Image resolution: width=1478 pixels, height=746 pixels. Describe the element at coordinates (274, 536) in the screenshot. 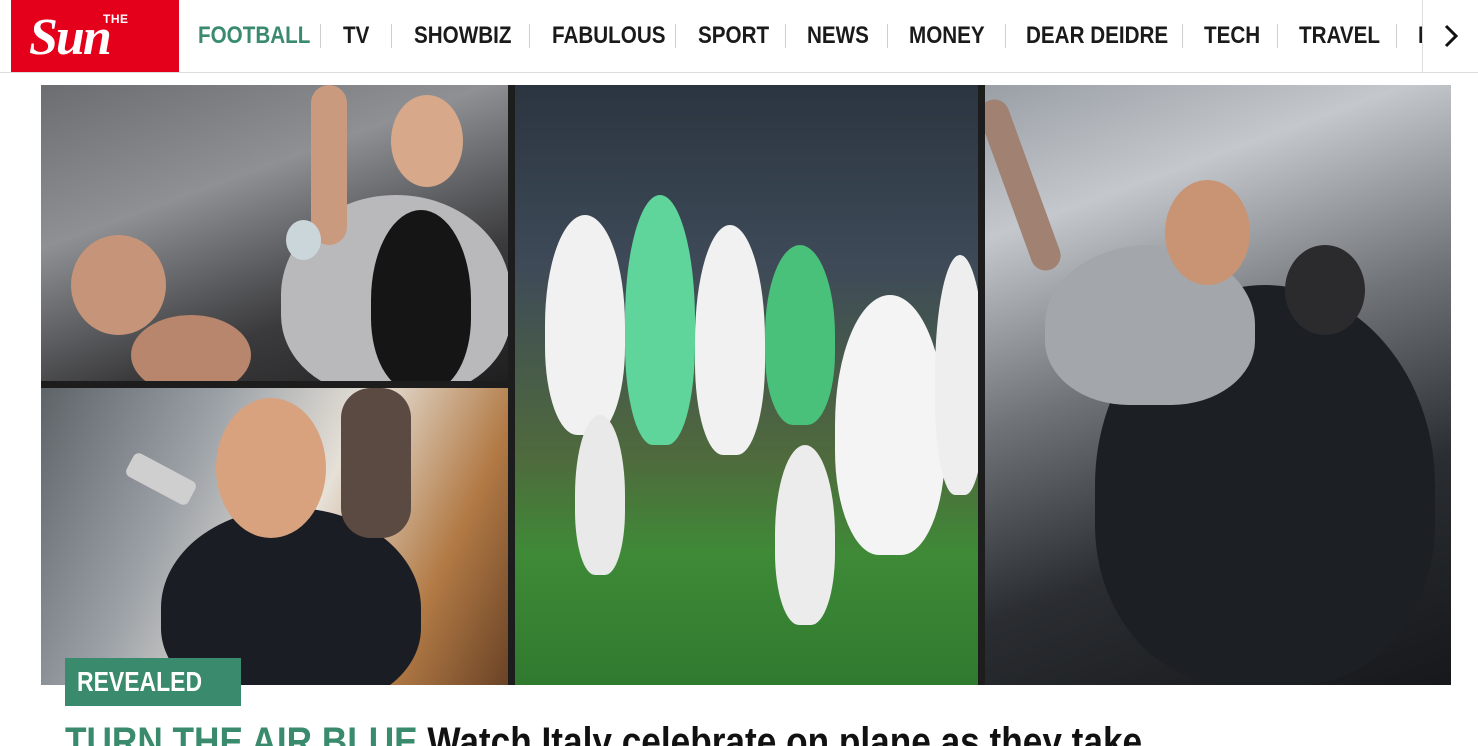

I see `player-shouting-into-intercom-image` at that location.